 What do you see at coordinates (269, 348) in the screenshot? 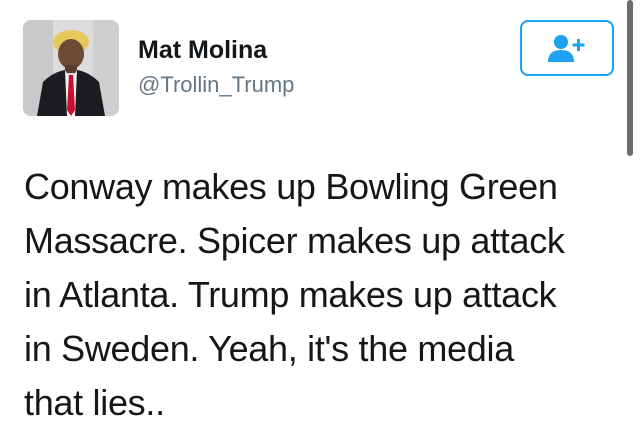
I see `tweet-line: in Sweden. Yeah, it's the media` at bounding box center [269, 348].